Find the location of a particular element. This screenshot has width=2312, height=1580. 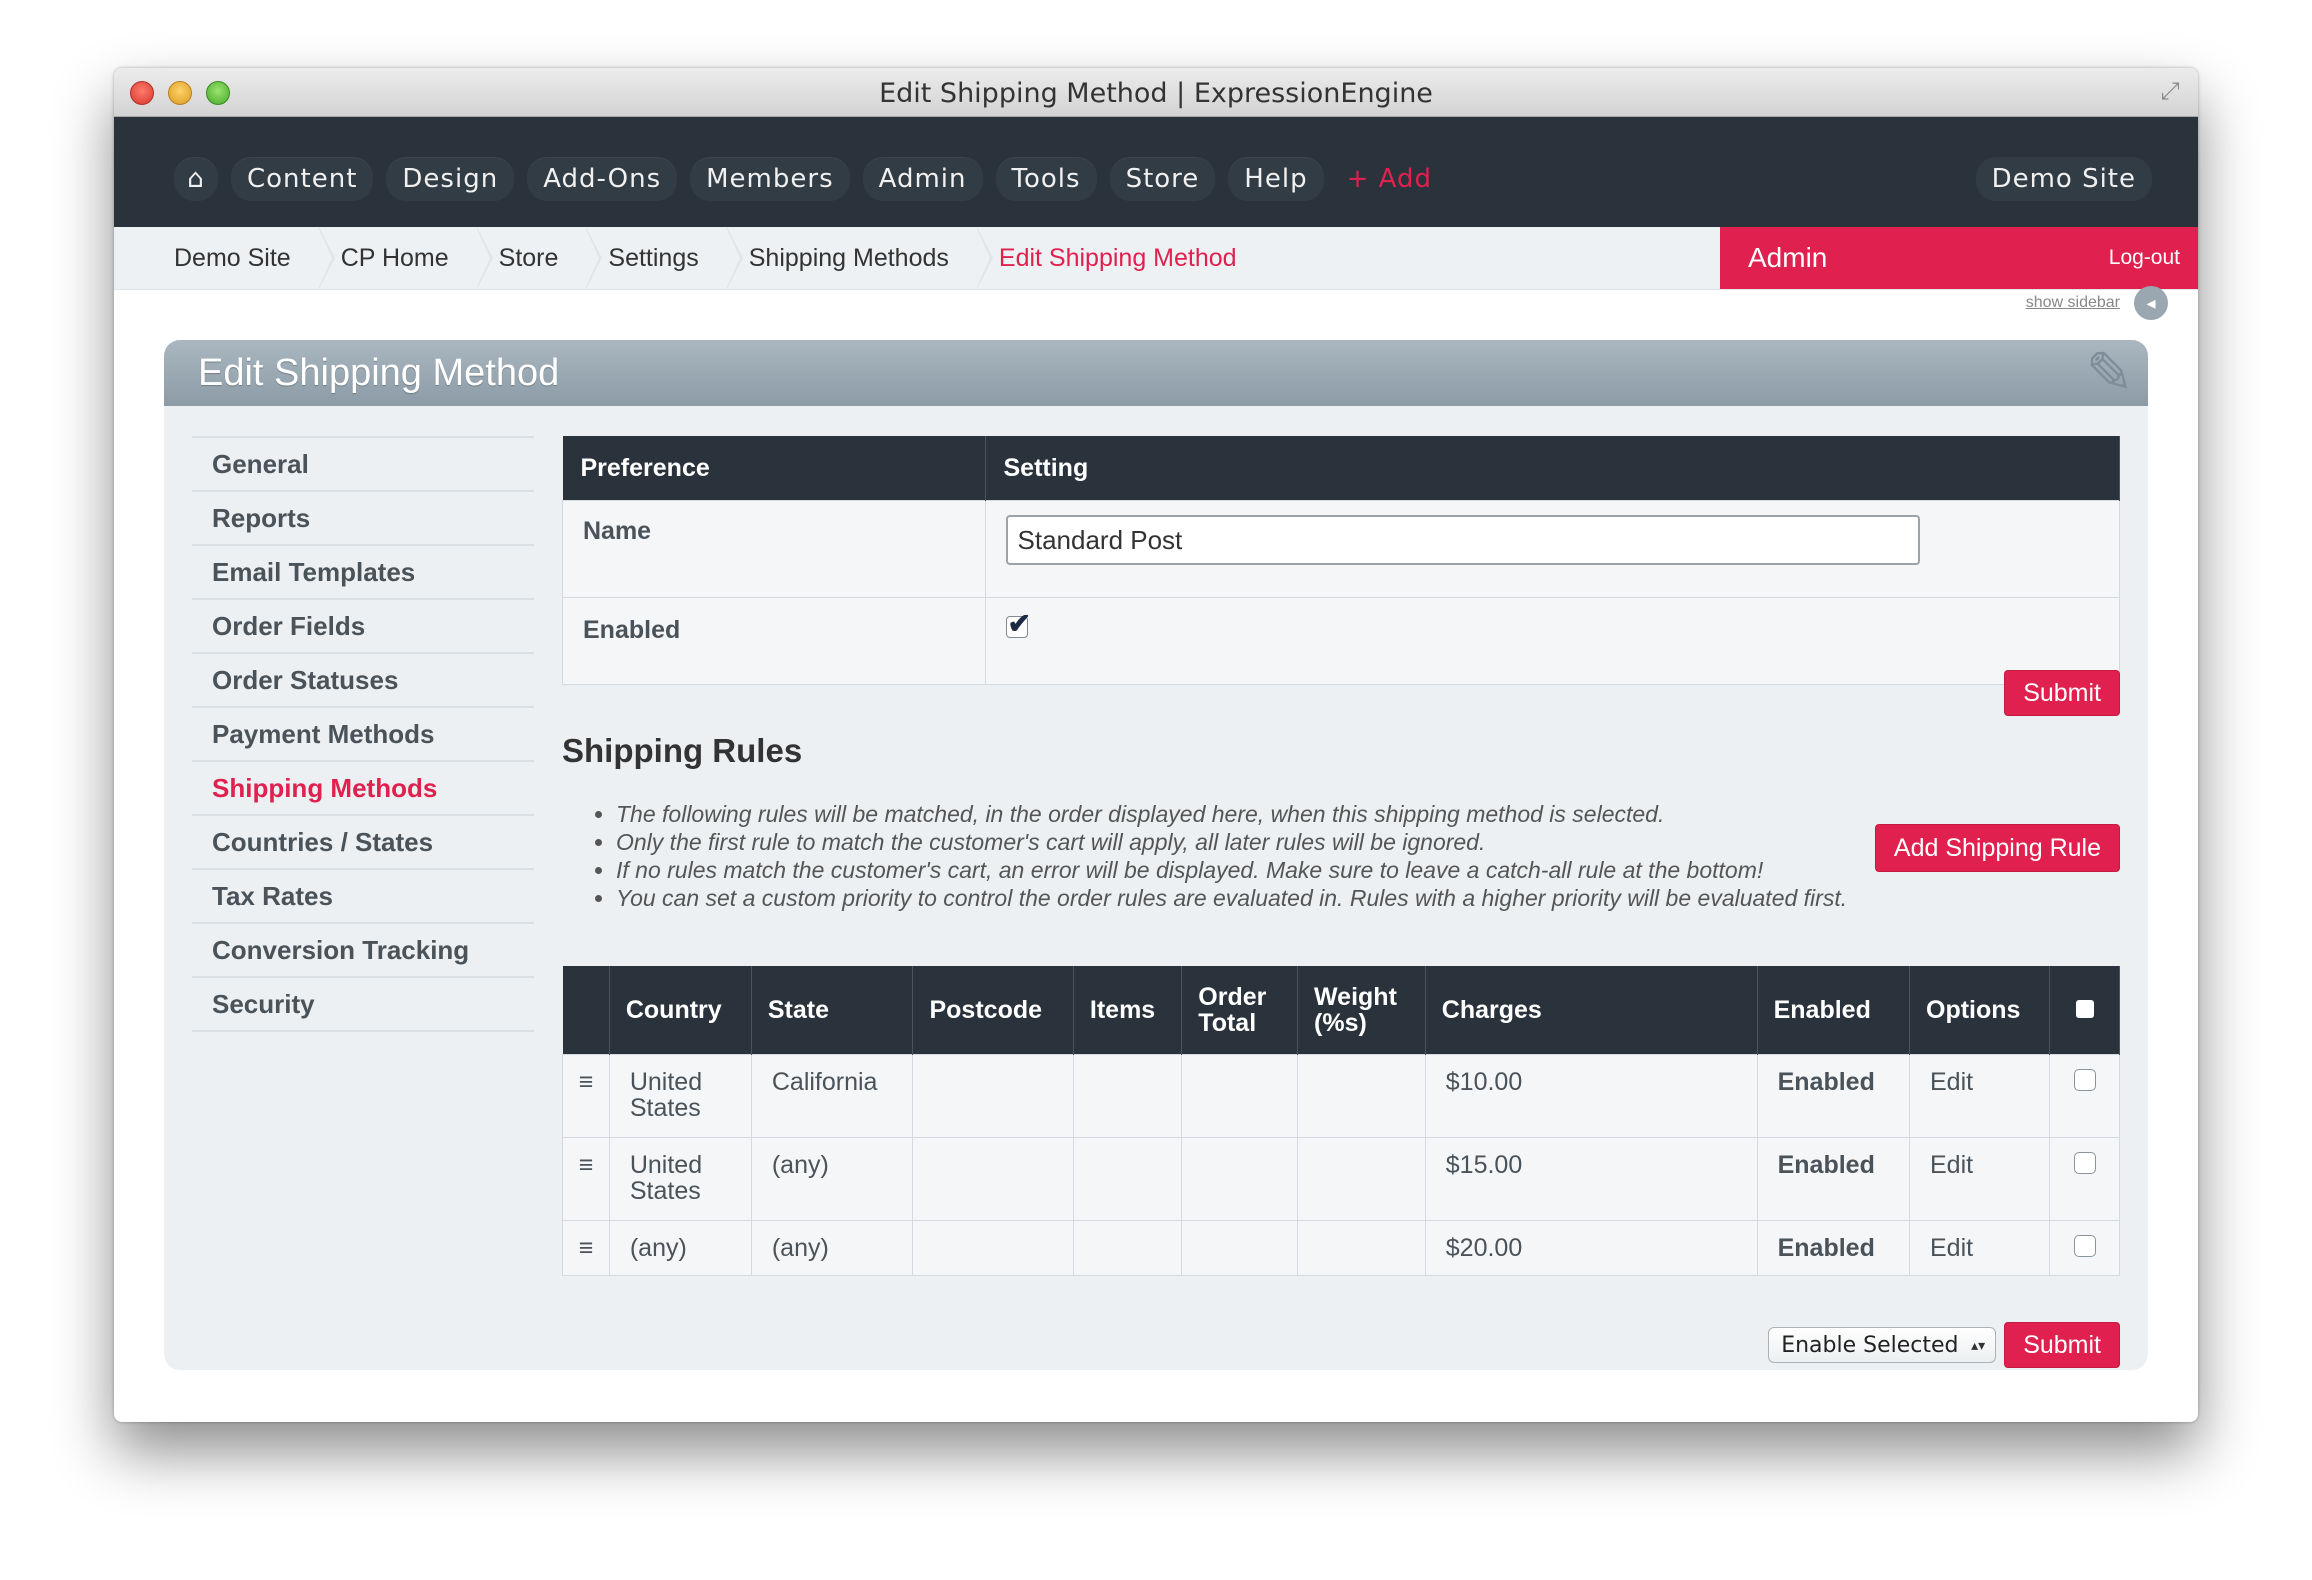

add-shipping-rule-button: Add Shipping Rule is located at coordinates (1997, 848).